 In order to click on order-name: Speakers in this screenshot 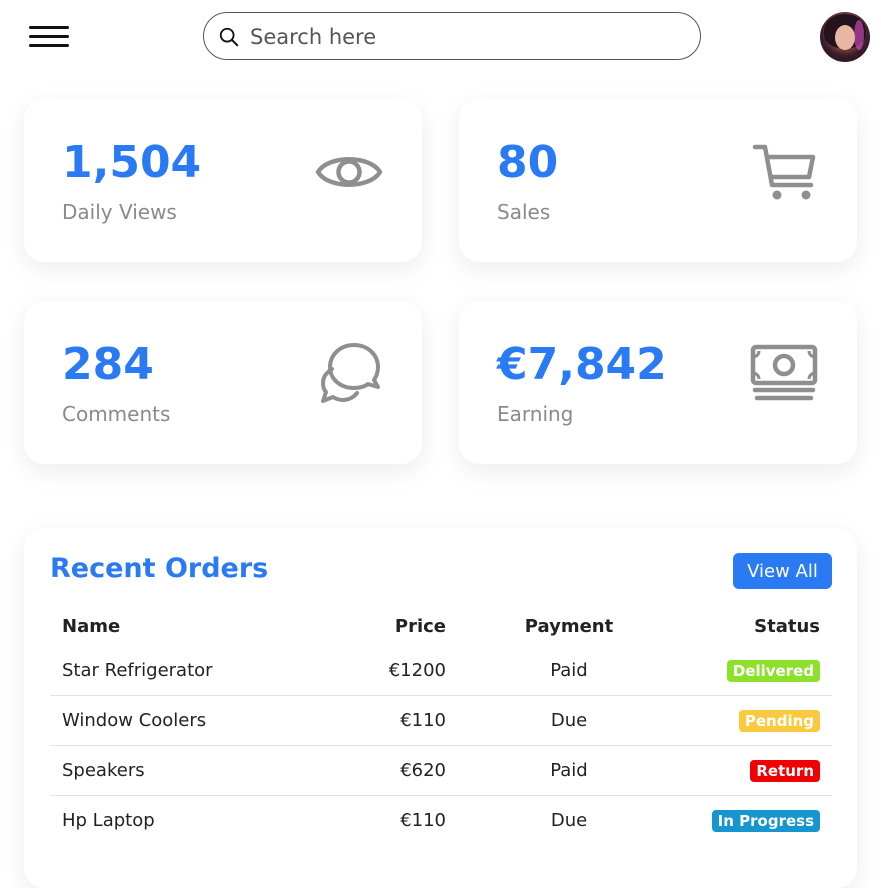, I will do `click(192, 770)`.